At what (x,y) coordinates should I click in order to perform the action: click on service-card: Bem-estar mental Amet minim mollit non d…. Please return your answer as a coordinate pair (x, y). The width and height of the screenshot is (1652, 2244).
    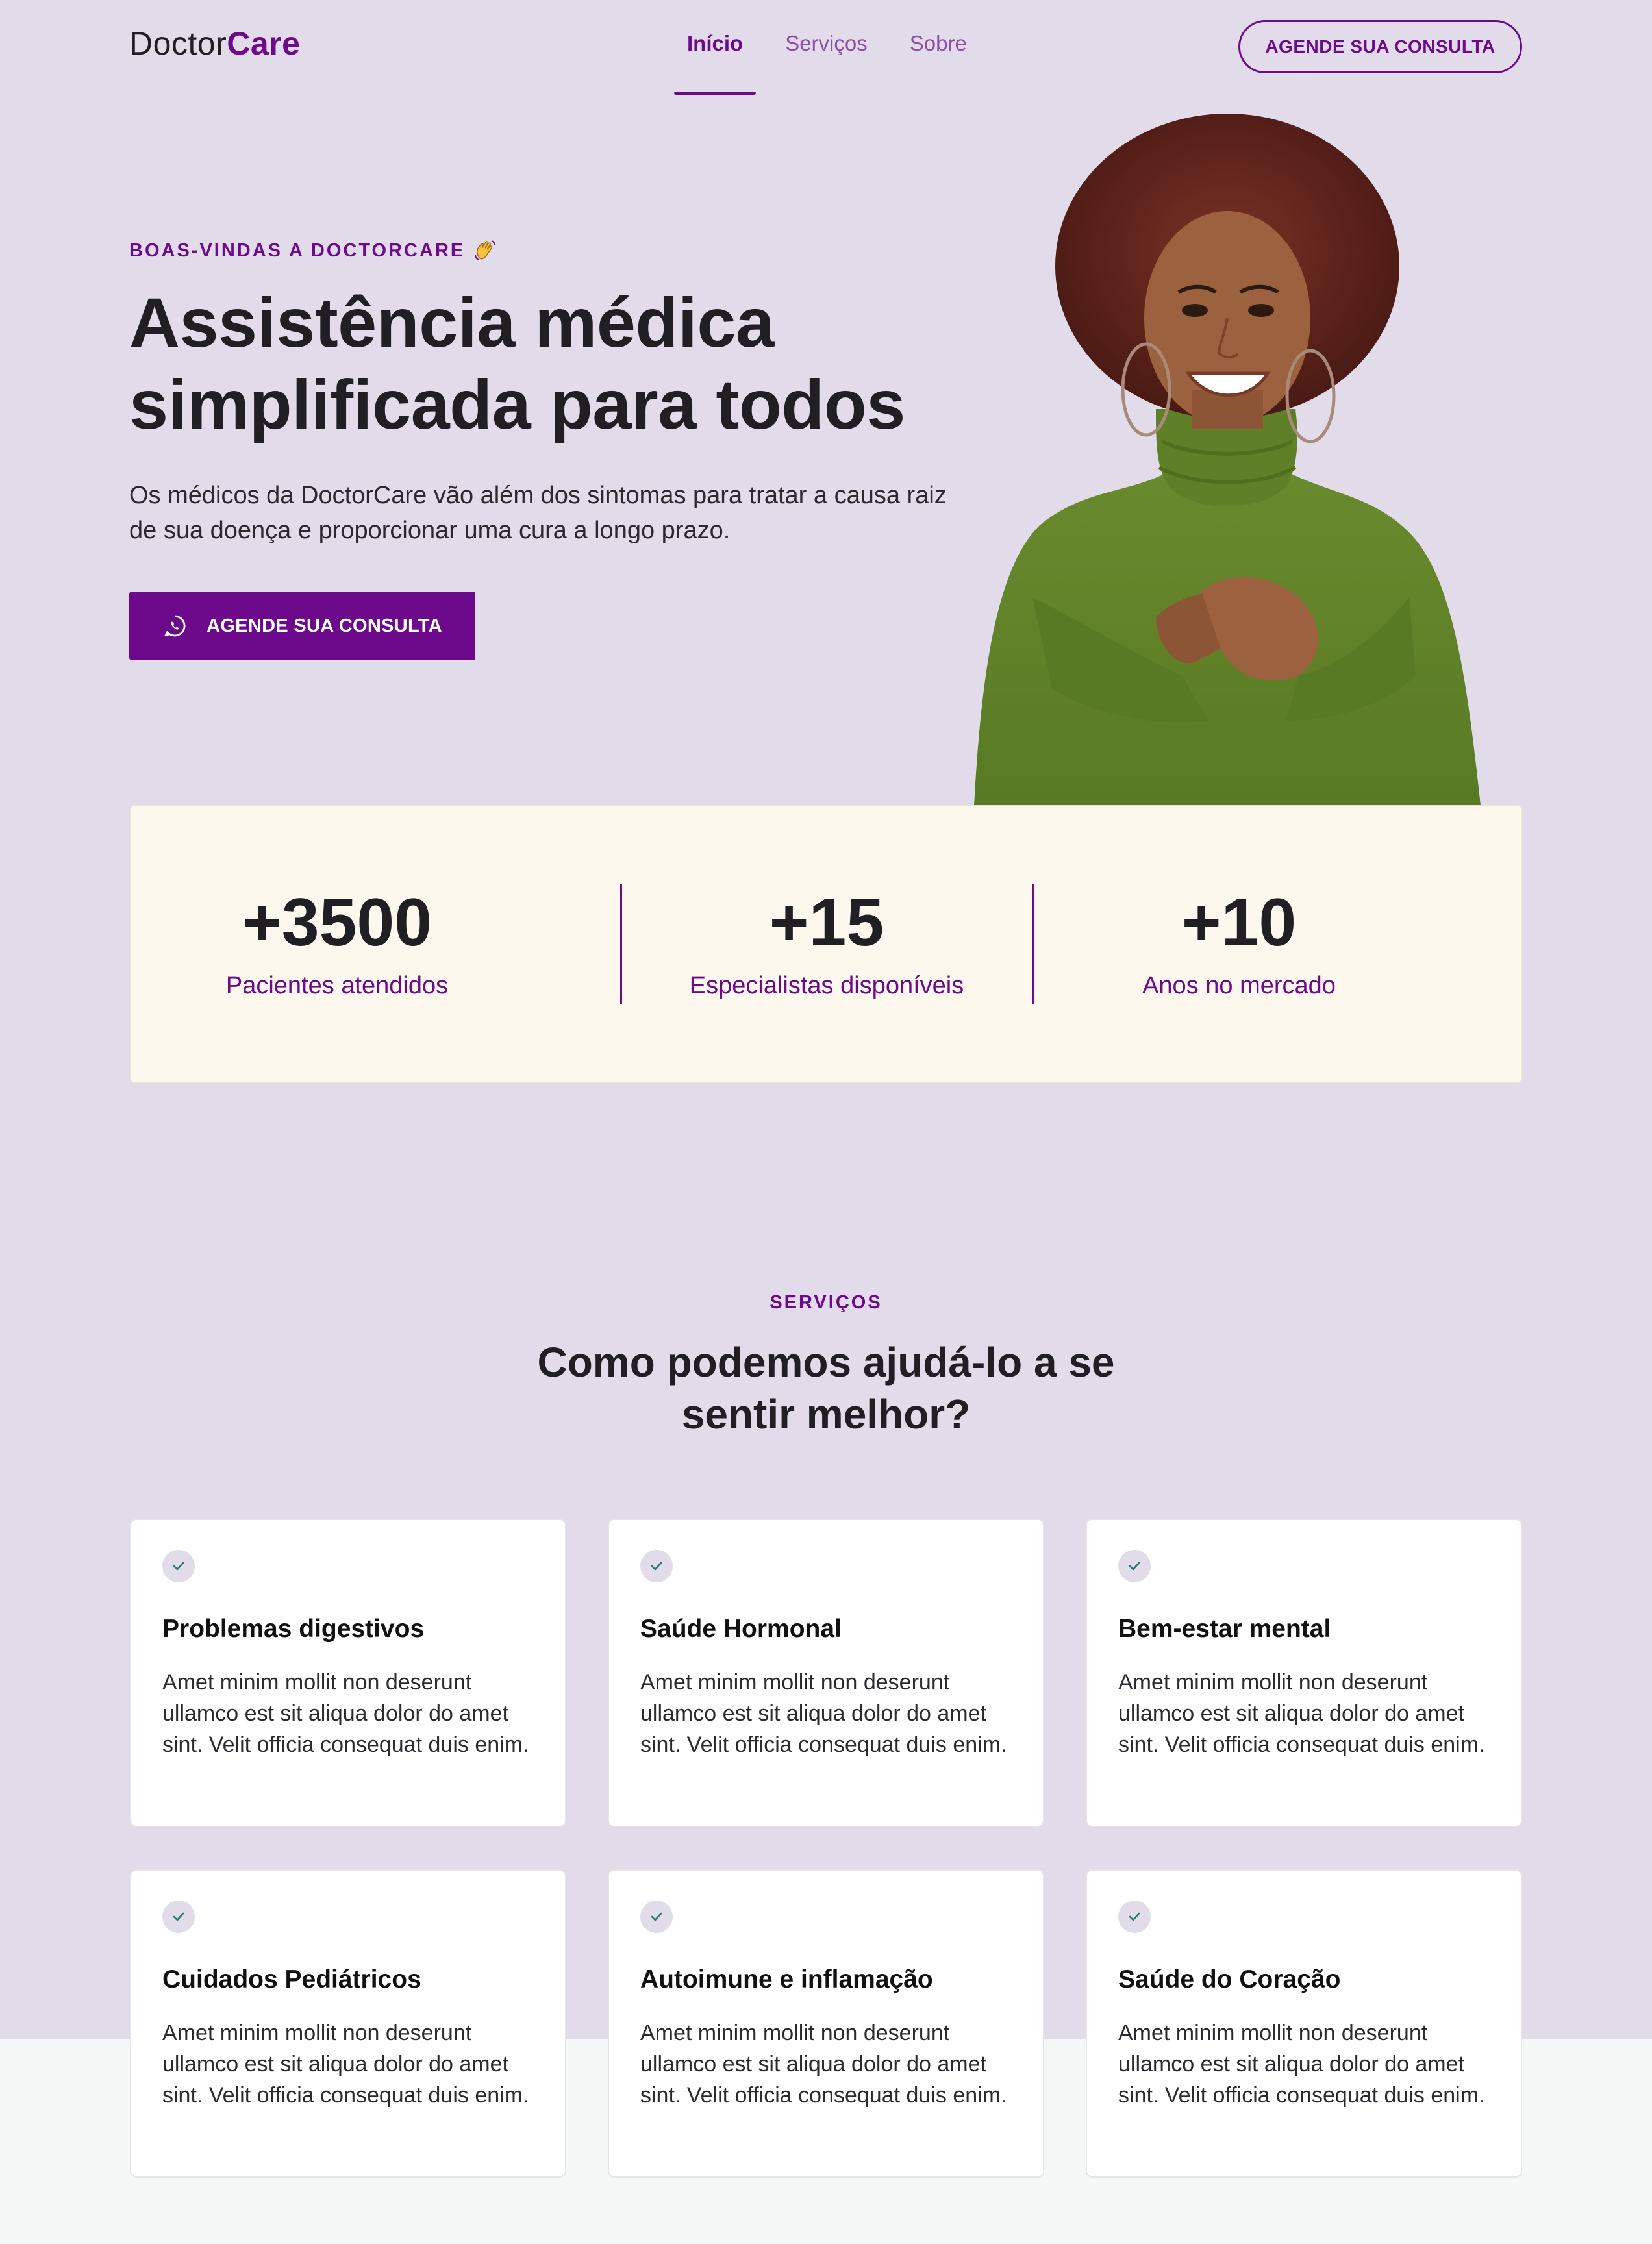
    Looking at the image, I should click on (1304, 1673).